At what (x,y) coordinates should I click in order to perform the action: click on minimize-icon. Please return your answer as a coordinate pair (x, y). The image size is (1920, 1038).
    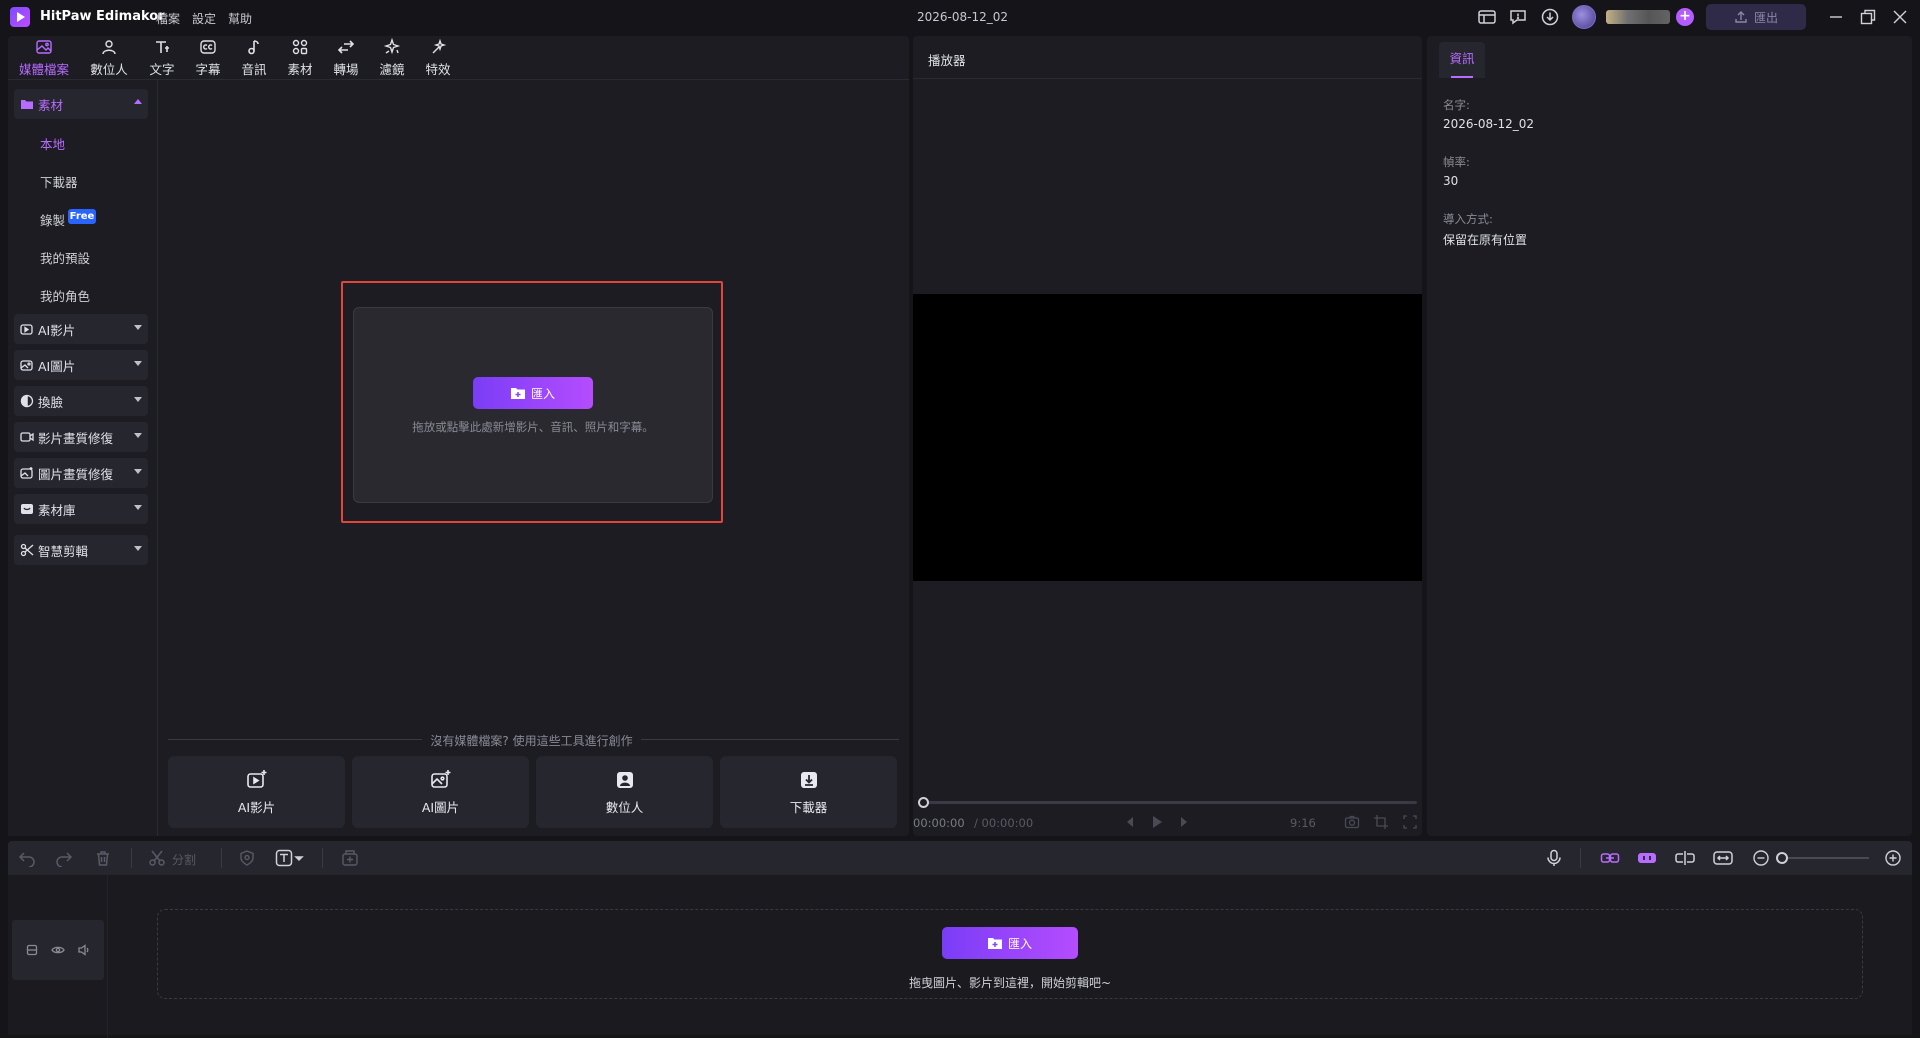
    Looking at the image, I should click on (1836, 17).